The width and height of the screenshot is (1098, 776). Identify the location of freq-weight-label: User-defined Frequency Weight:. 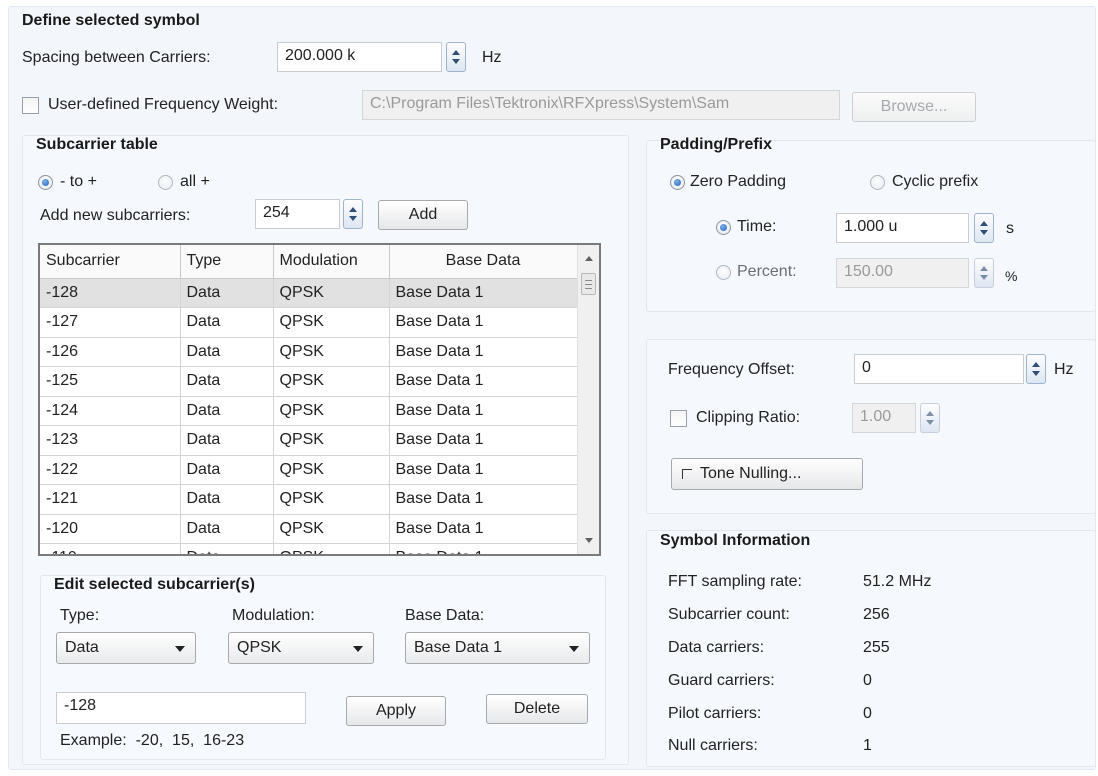
(163, 104).